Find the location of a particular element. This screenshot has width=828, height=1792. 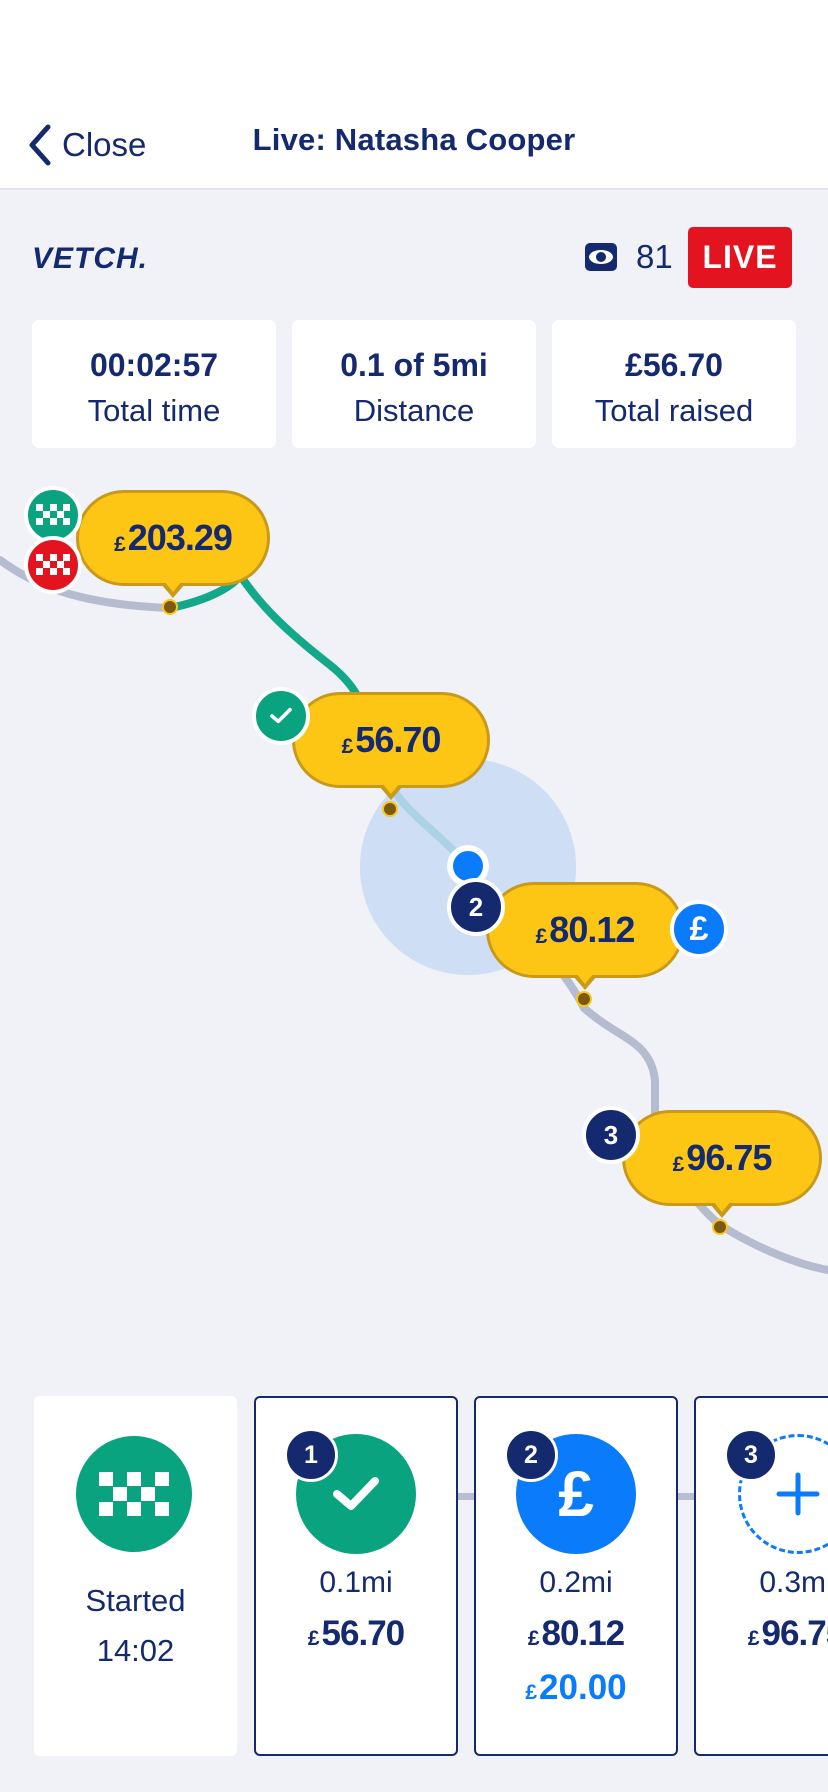

split-amount: £80.12 is located at coordinates (576, 1633).